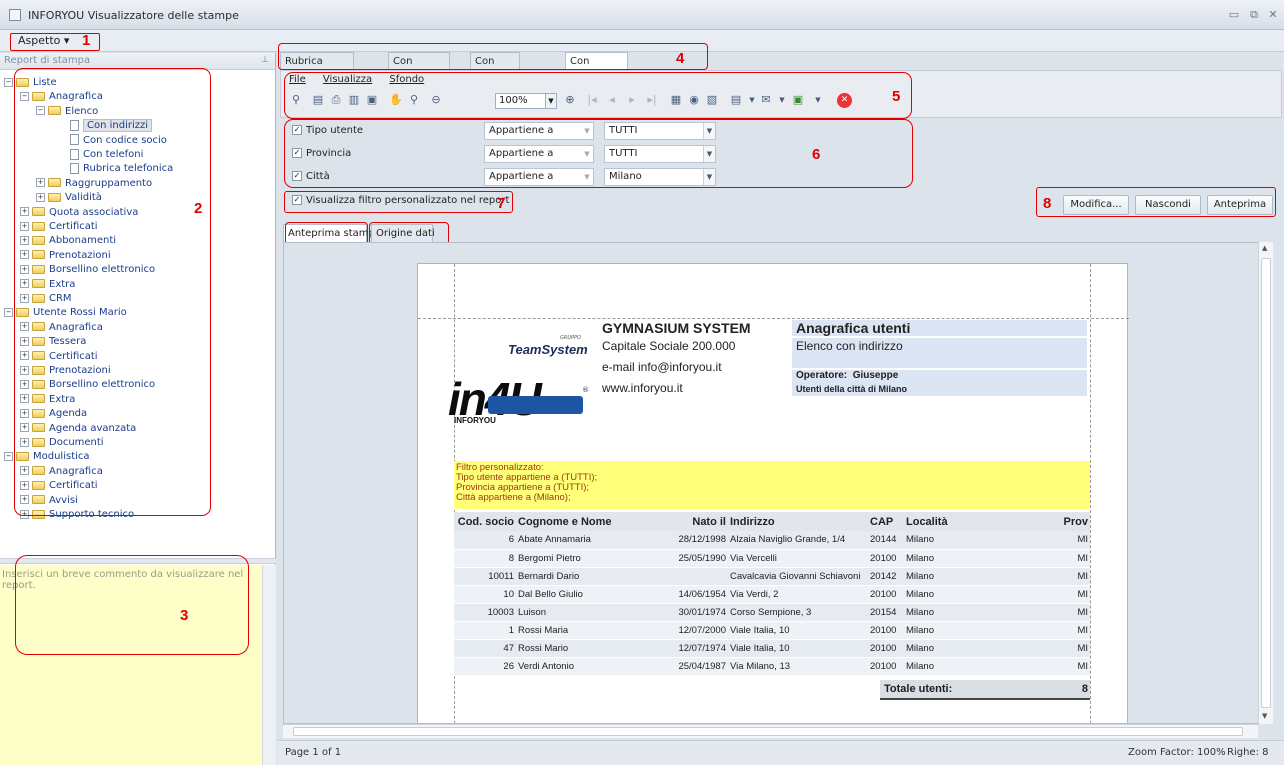 This screenshot has width=1284, height=765. What do you see at coordinates (414, 100) in the screenshot?
I see `magnifier-icon: ⚲` at bounding box center [414, 100].